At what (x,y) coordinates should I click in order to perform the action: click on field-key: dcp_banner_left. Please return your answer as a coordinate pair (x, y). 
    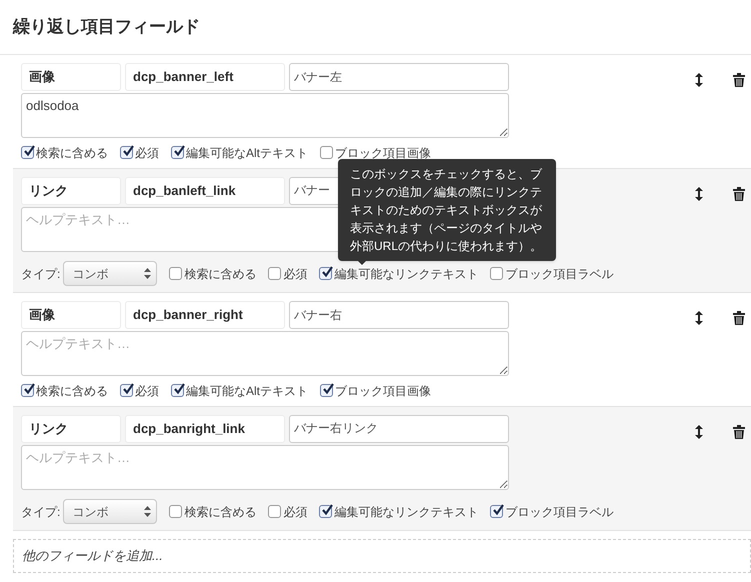
    Looking at the image, I should click on (205, 77).